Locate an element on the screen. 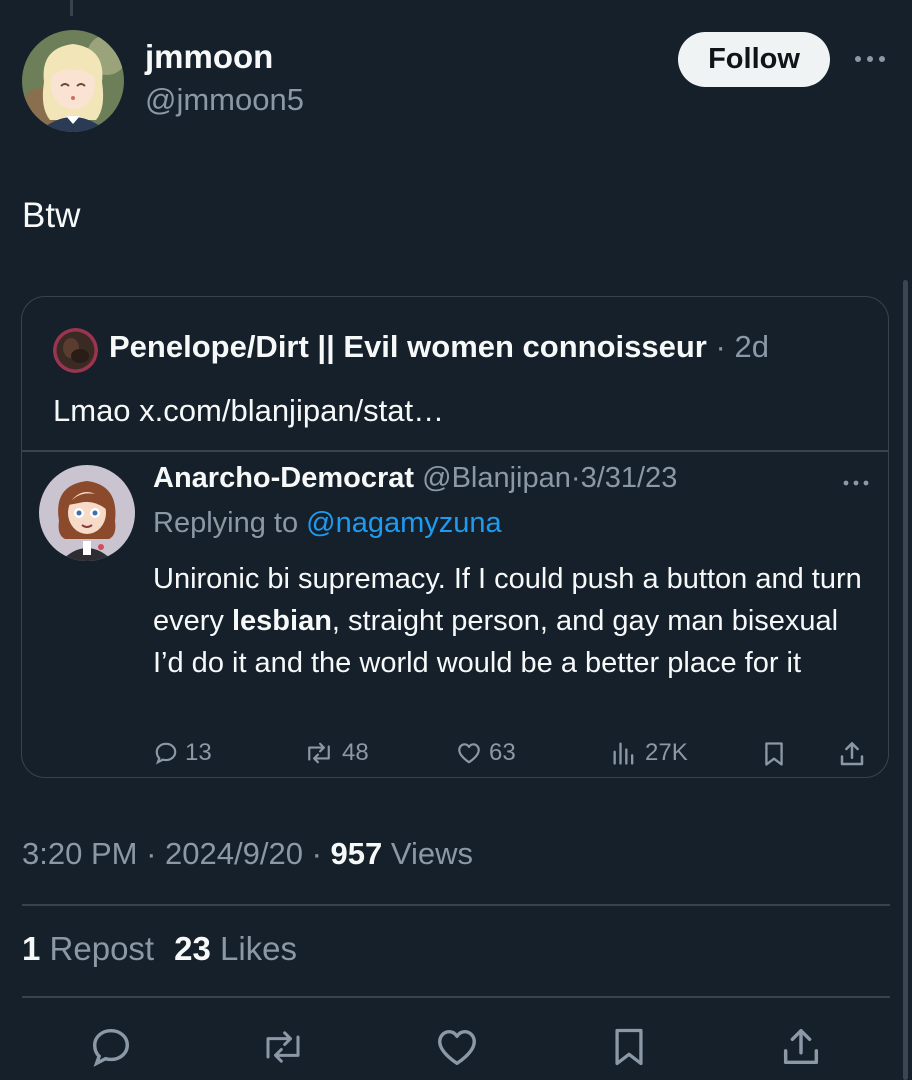  more-options-icon is located at coordinates (870, 59).